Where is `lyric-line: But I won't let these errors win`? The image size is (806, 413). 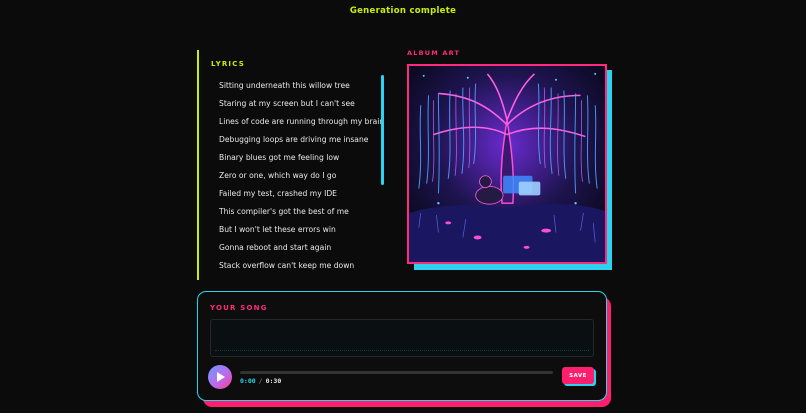
lyric-line: But I won't let these errors win is located at coordinates (277, 229).